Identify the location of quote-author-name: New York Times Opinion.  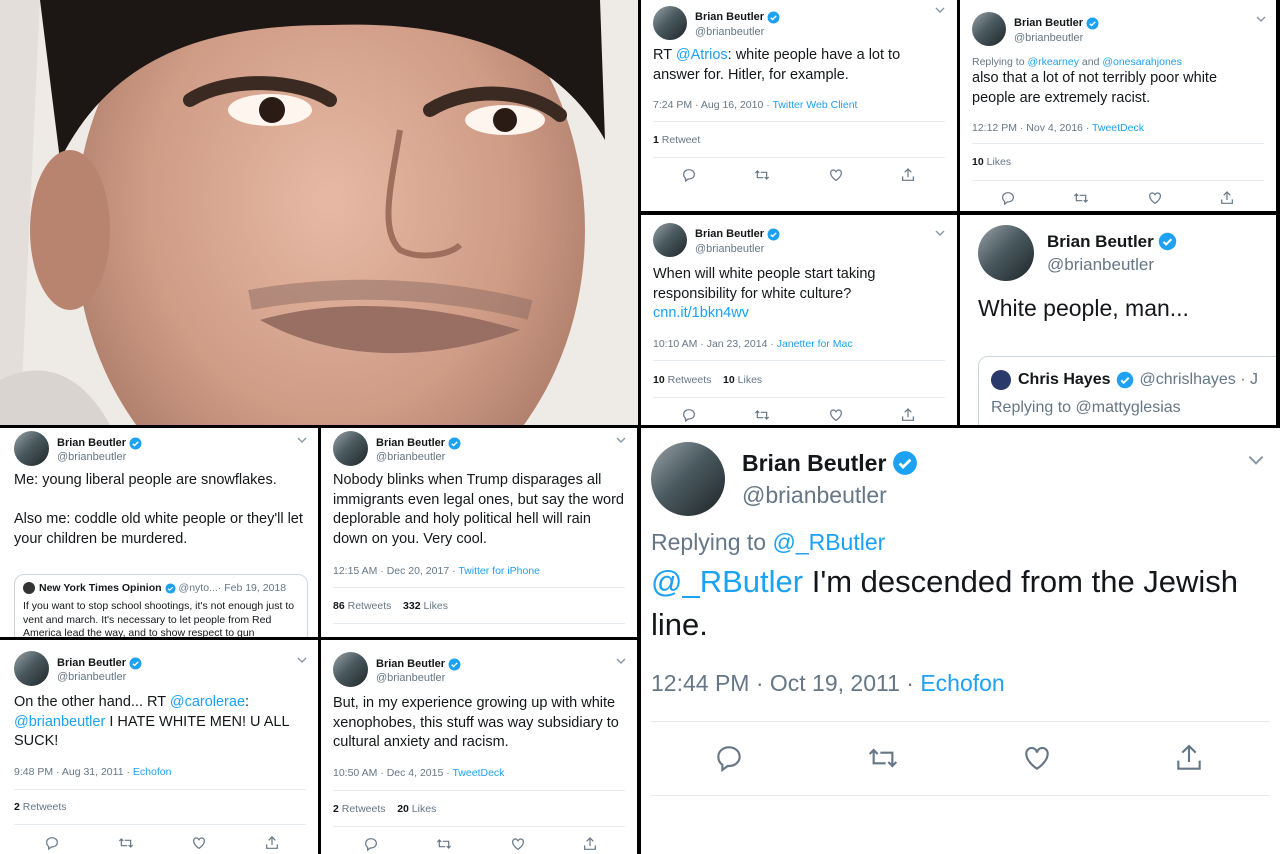
(100, 588).